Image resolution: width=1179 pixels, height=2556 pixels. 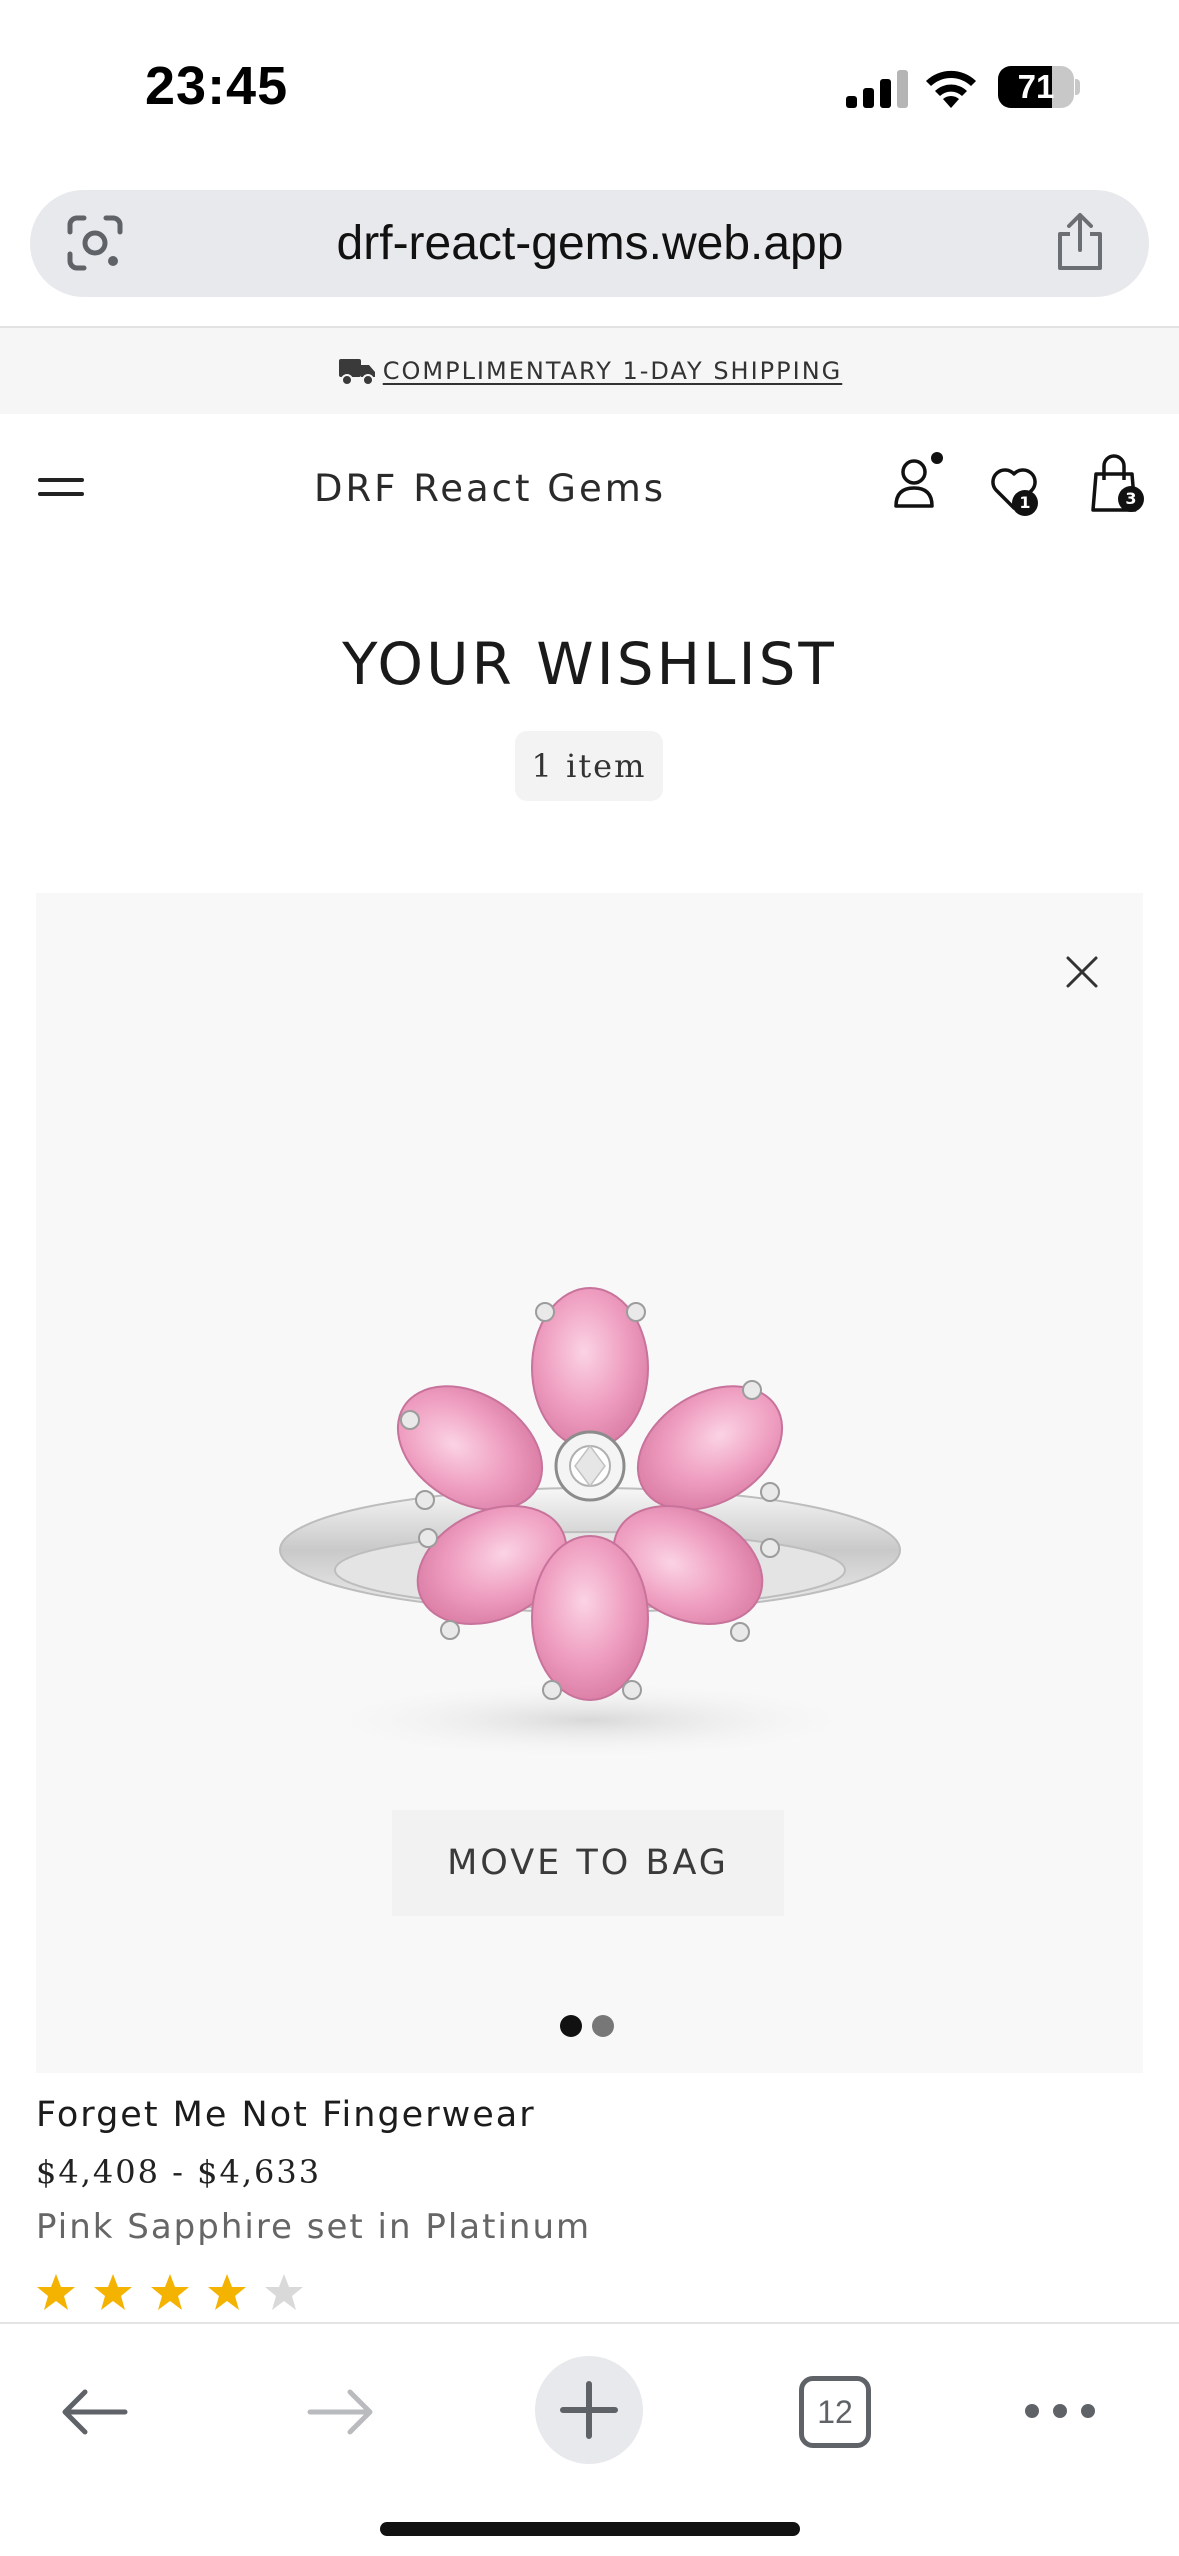 I want to click on share-icon, so click(x=1080, y=242).